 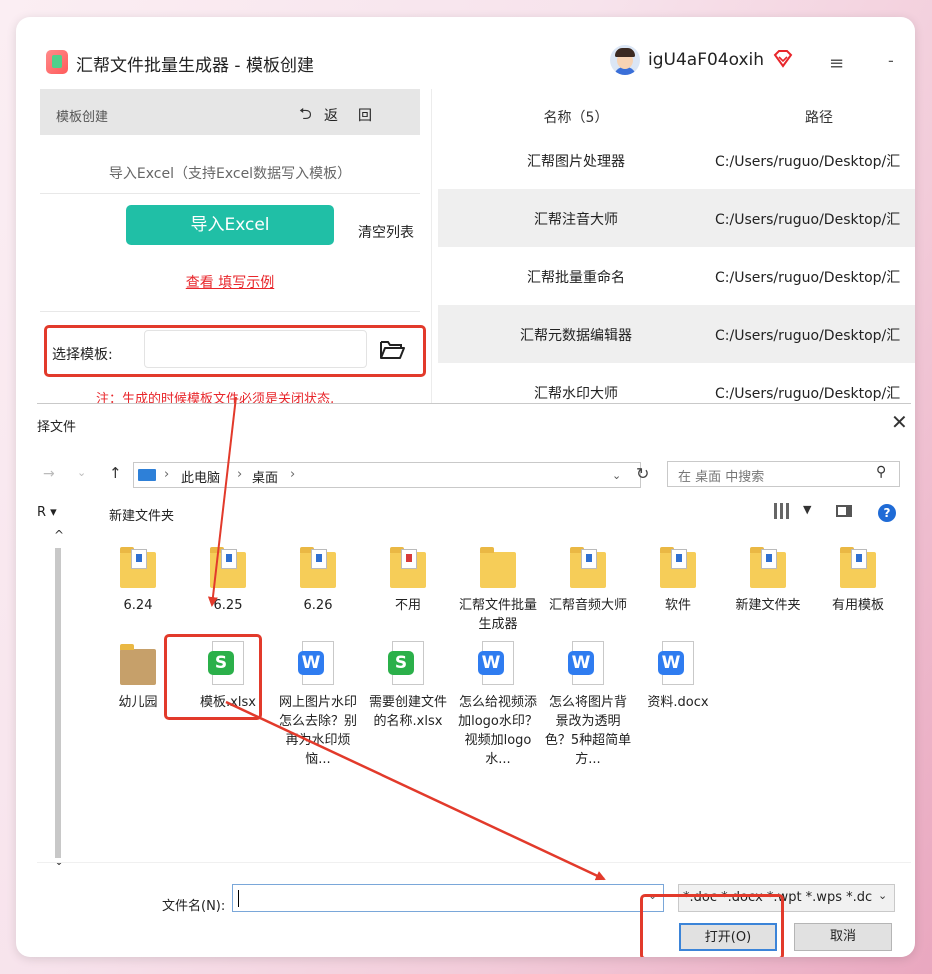 What do you see at coordinates (415, 790) in the screenshot?
I see `arrow-to-open-button` at bounding box center [415, 790].